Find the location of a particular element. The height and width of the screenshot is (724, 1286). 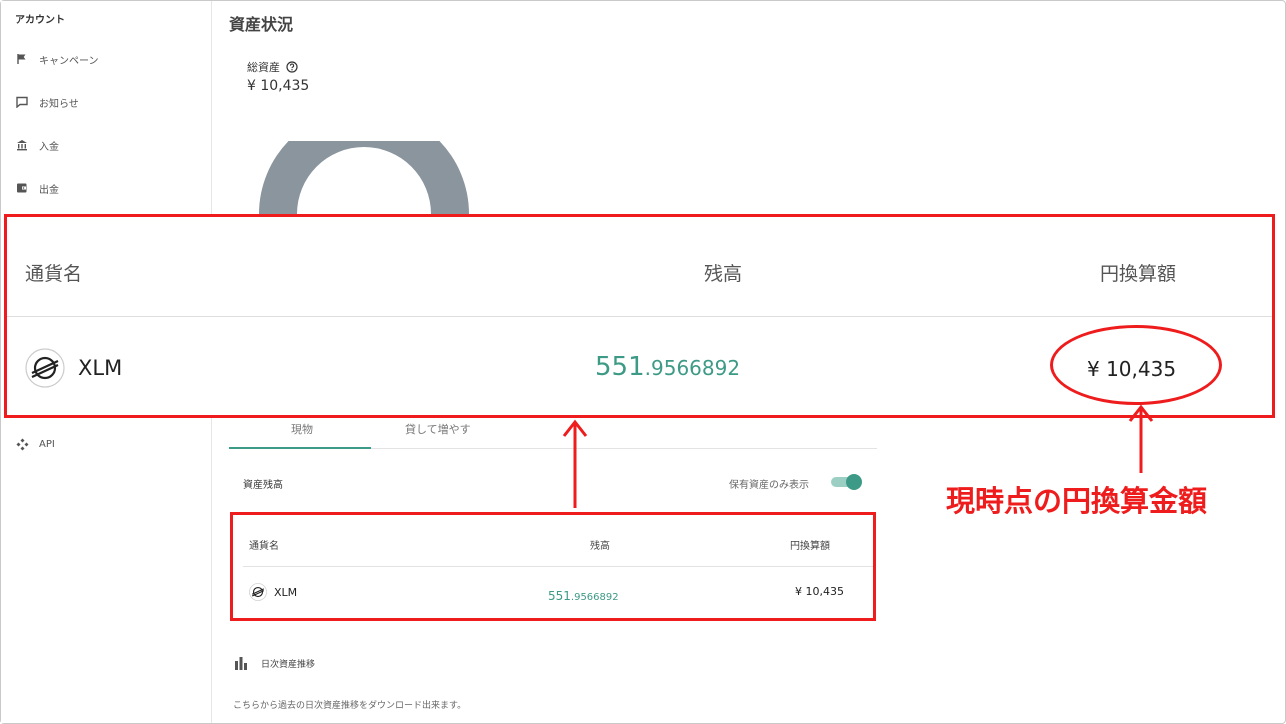

magnified-row-coin: XLM is located at coordinates (73, 368).